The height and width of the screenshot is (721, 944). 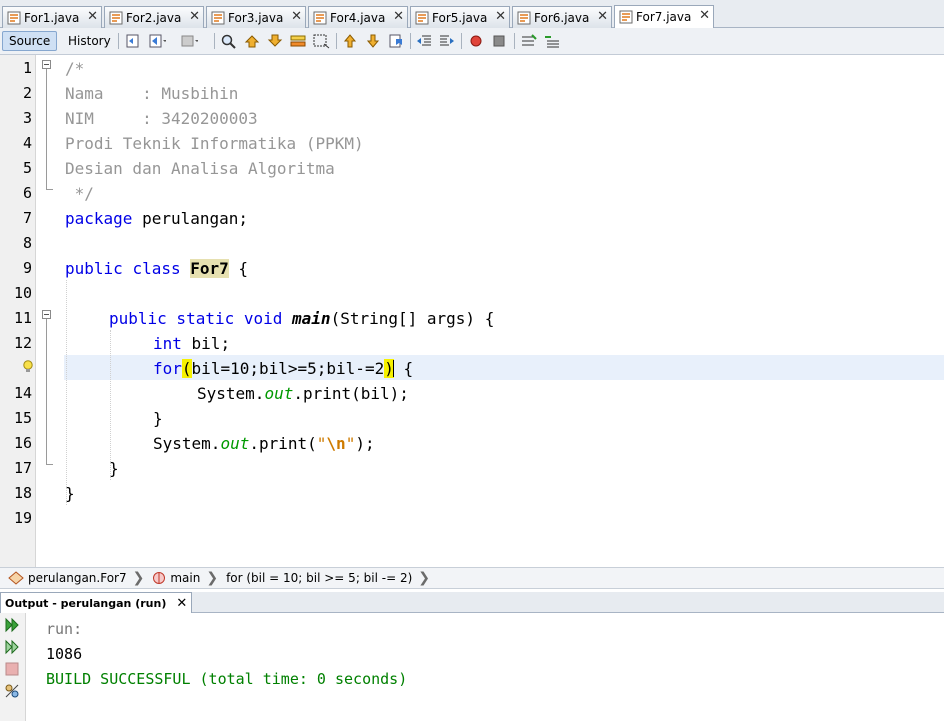 I want to click on package-name: perulangan;, so click(x=190, y=218).